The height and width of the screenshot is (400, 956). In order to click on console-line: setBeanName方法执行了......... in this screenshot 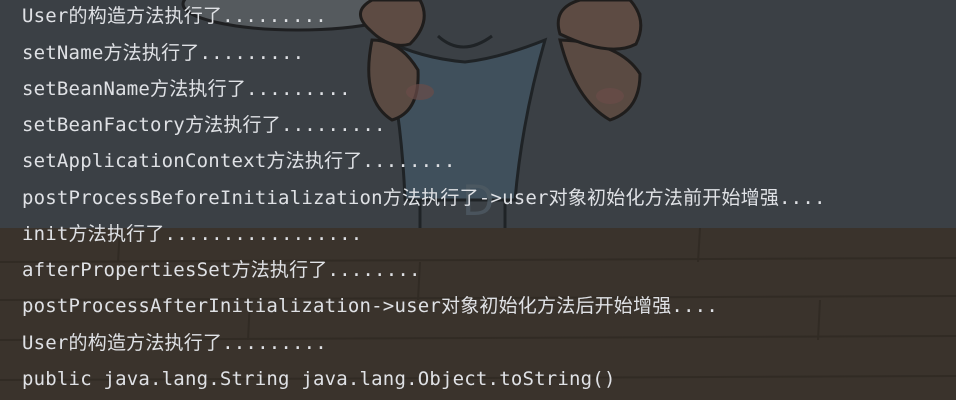, I will do `click(186, 89)`.